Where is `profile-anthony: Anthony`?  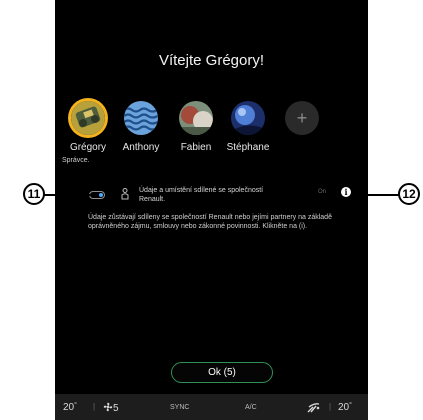 profile-anthony: Anthony is located at coordinates (141, 127).